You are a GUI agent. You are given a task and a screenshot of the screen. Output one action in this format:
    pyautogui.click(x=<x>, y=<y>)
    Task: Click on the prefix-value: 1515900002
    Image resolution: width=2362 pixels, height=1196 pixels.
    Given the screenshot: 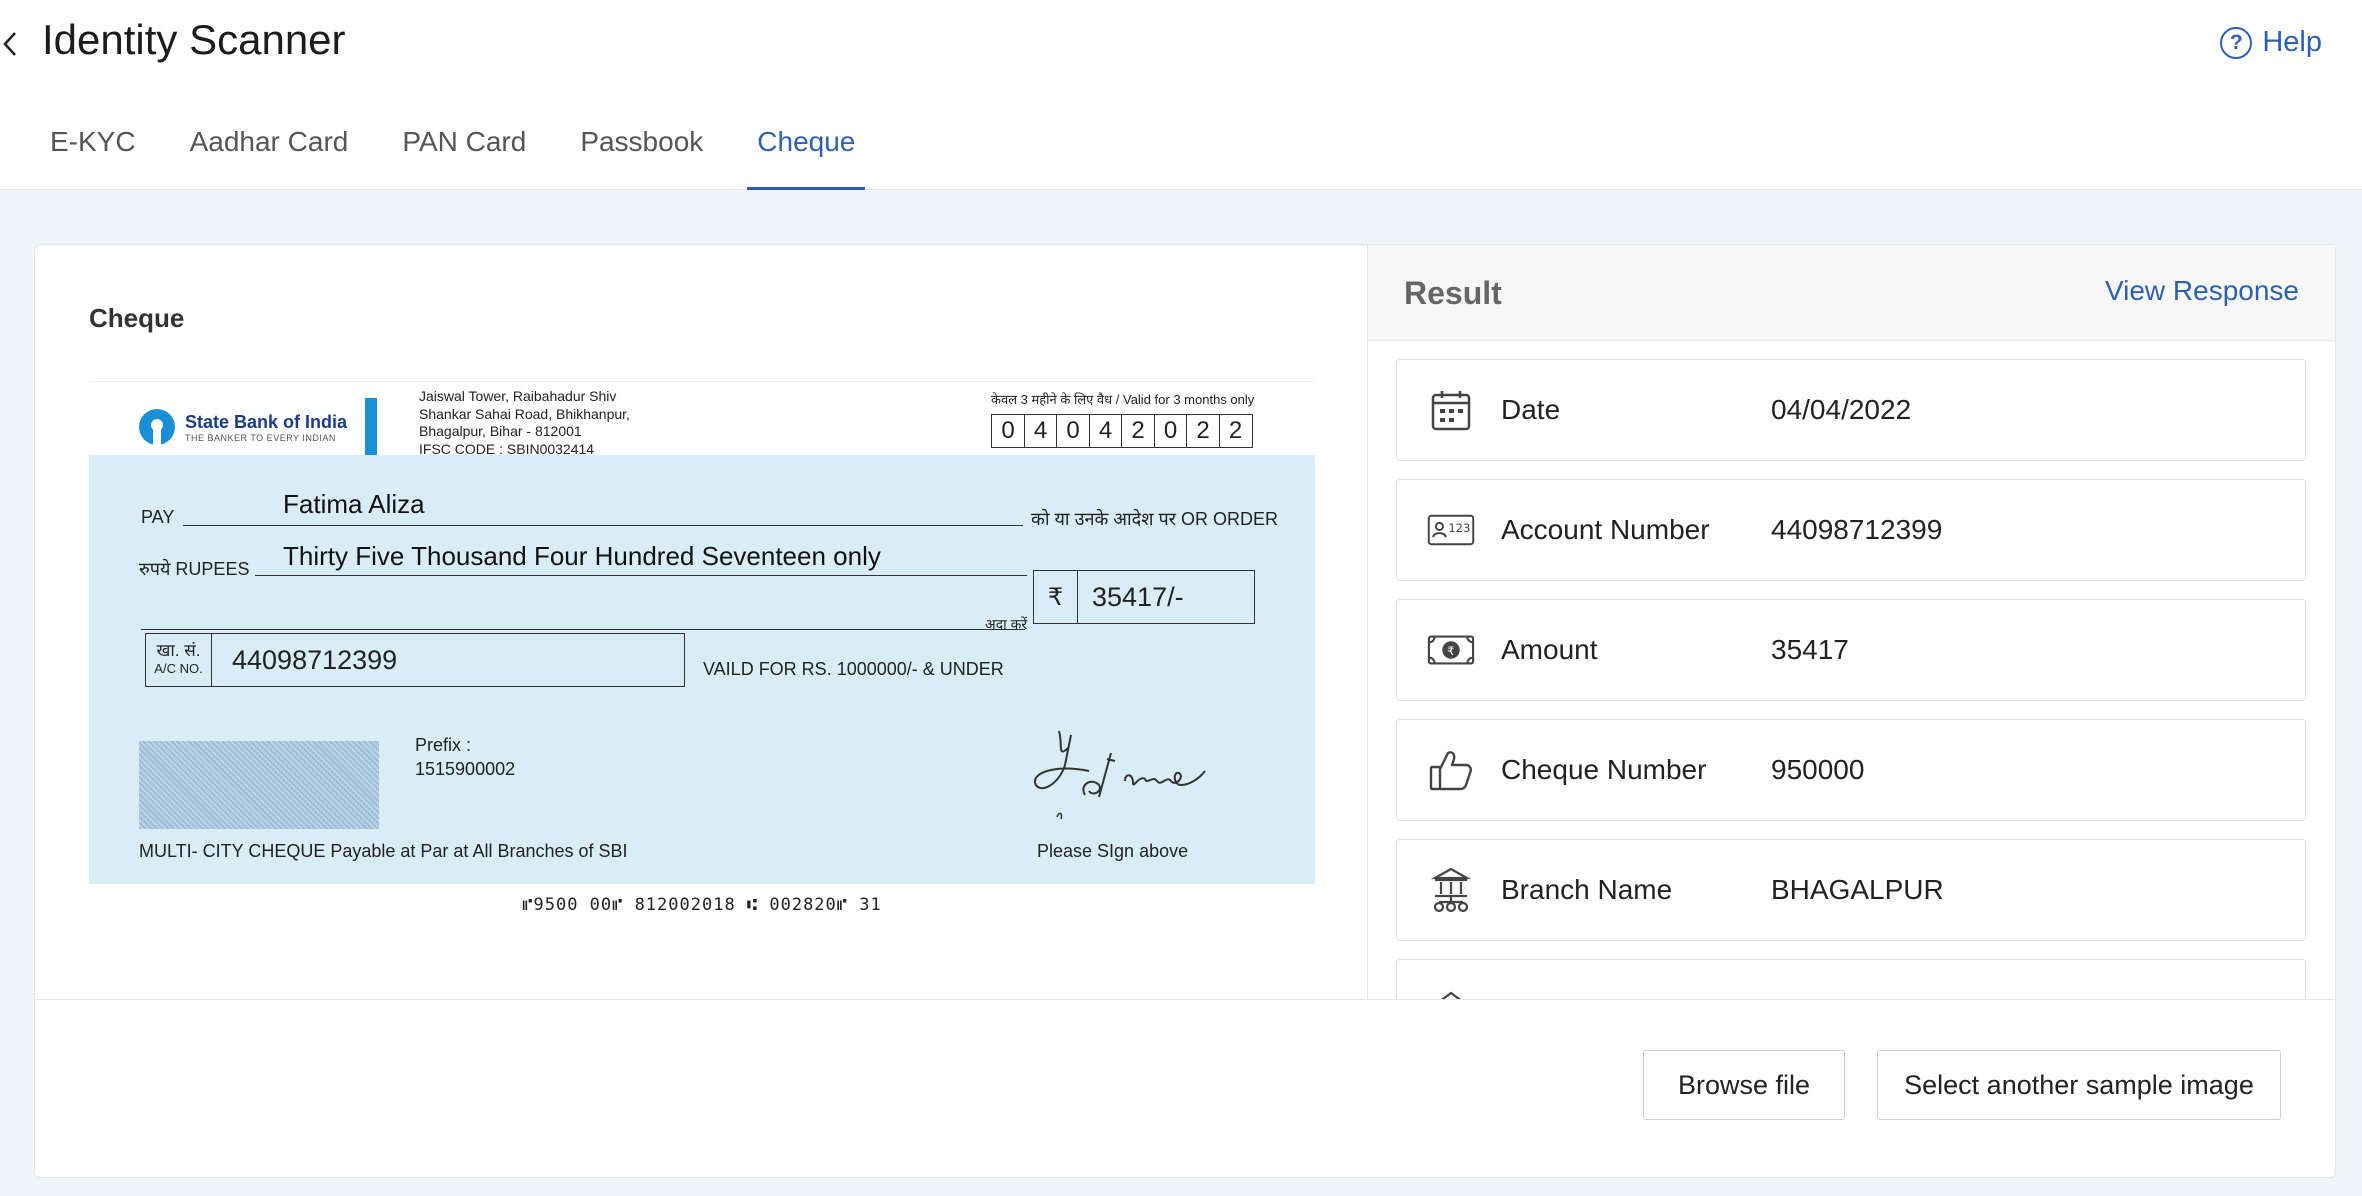 What is the action you would take?
    pyautogui.click(x=465, y=769)
    